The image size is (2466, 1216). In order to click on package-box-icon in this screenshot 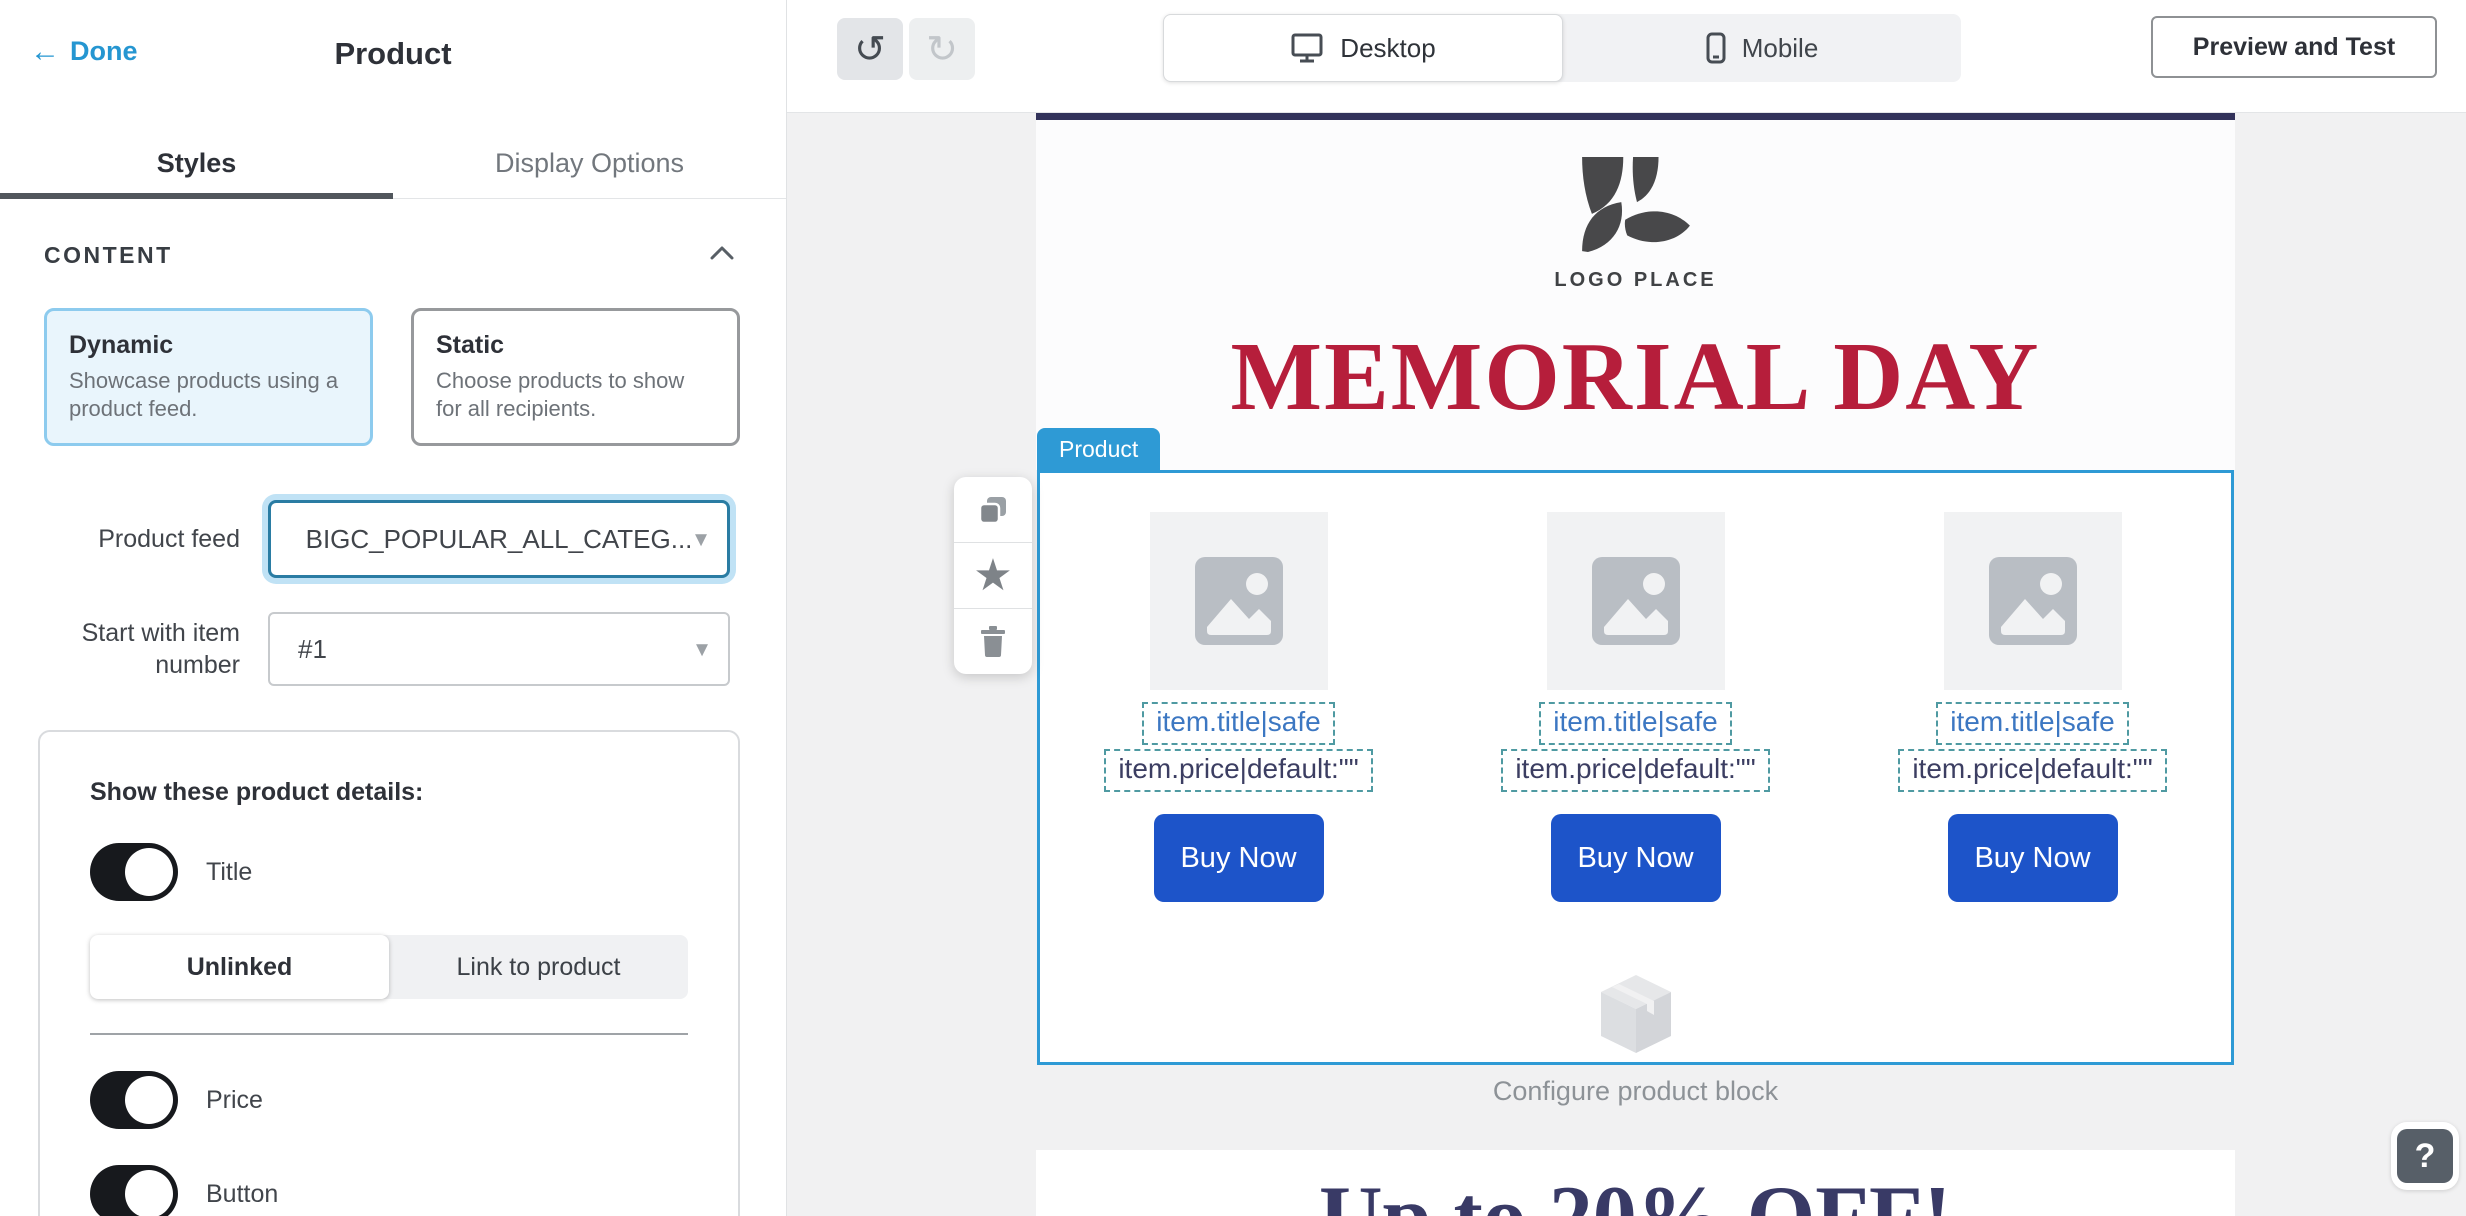, I will do `click(1635, 1014)`.